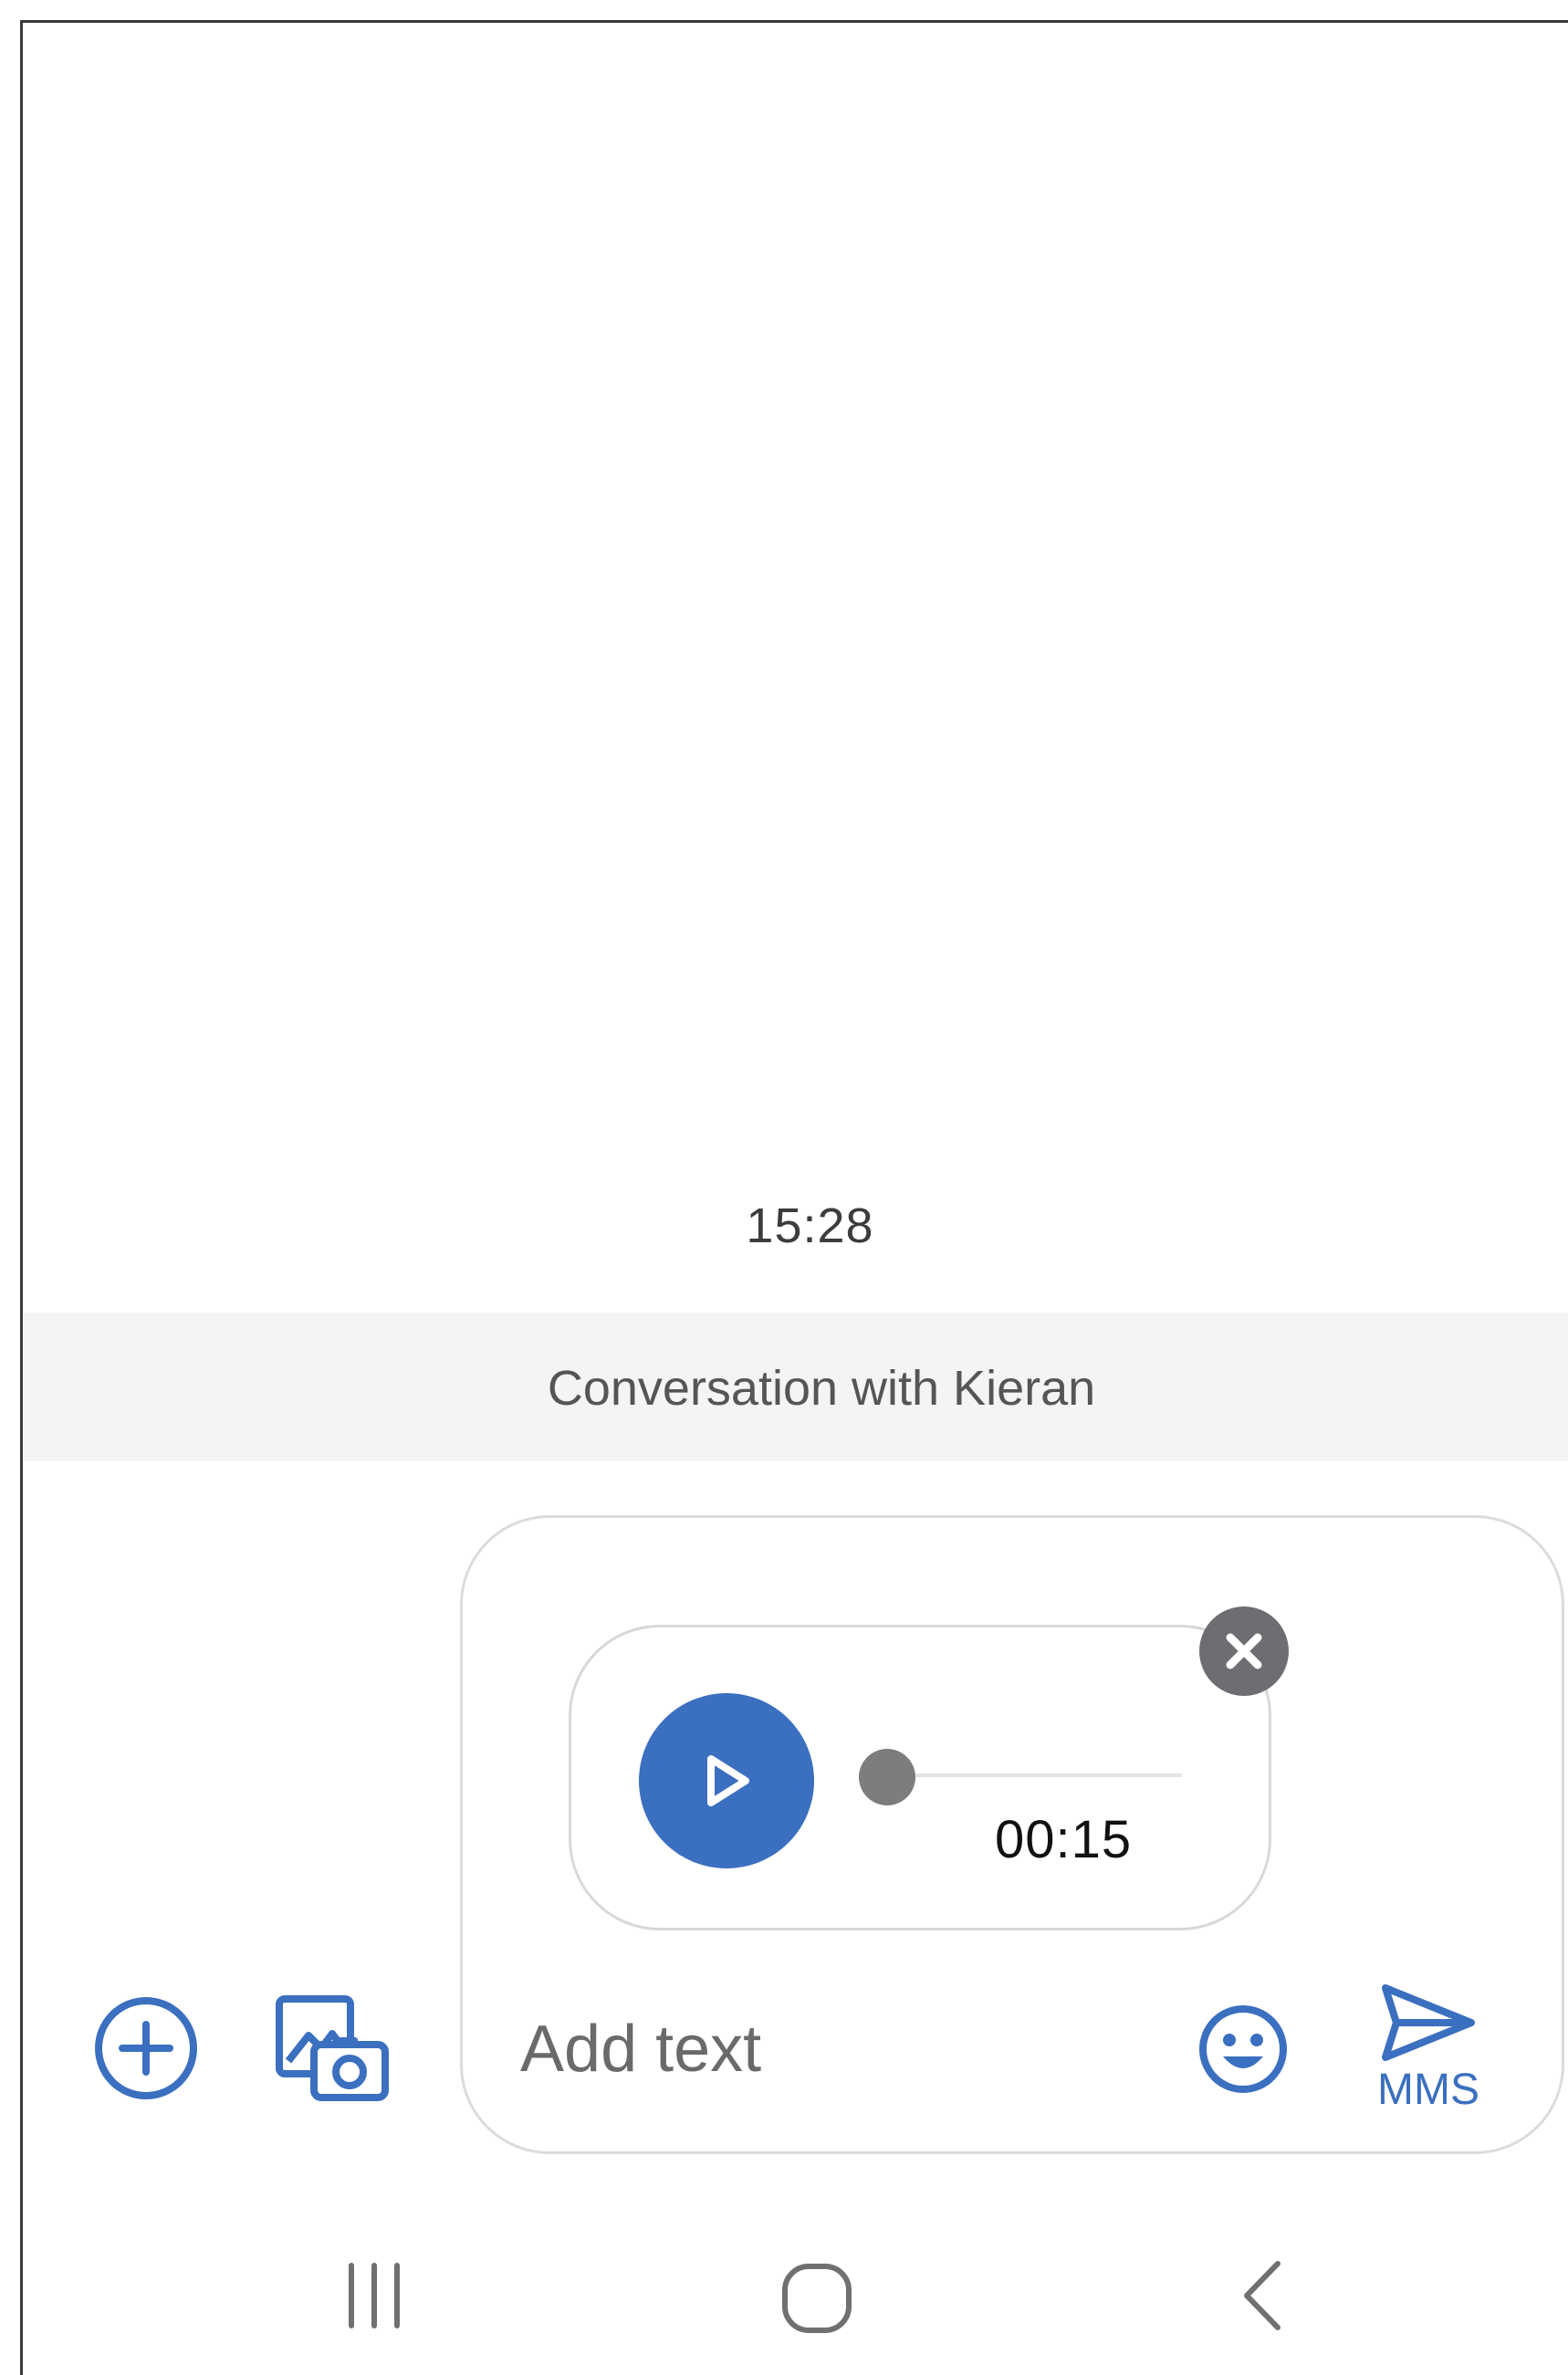 The height and width of the screenshot is (2375, 1568). I want to click on gallery-button, so click(333, 2048).